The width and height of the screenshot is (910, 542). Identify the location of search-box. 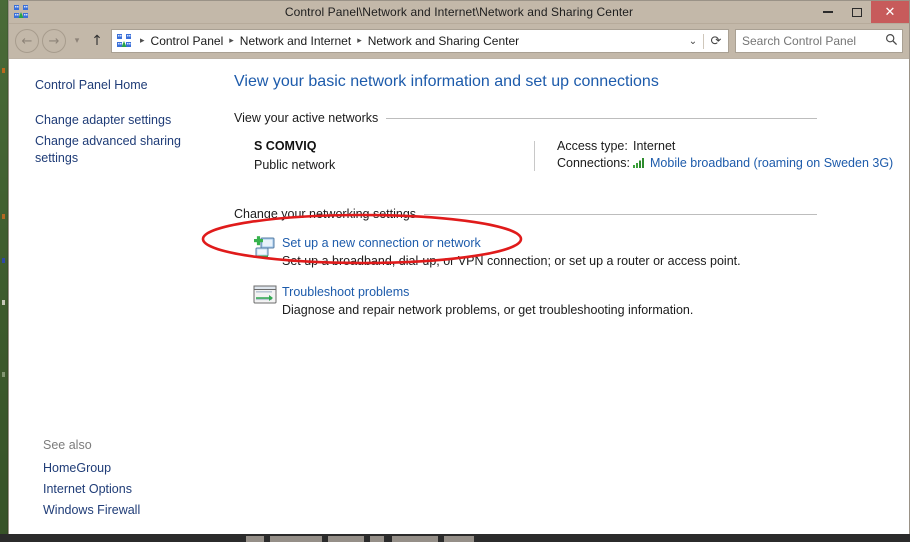
(819, 41).